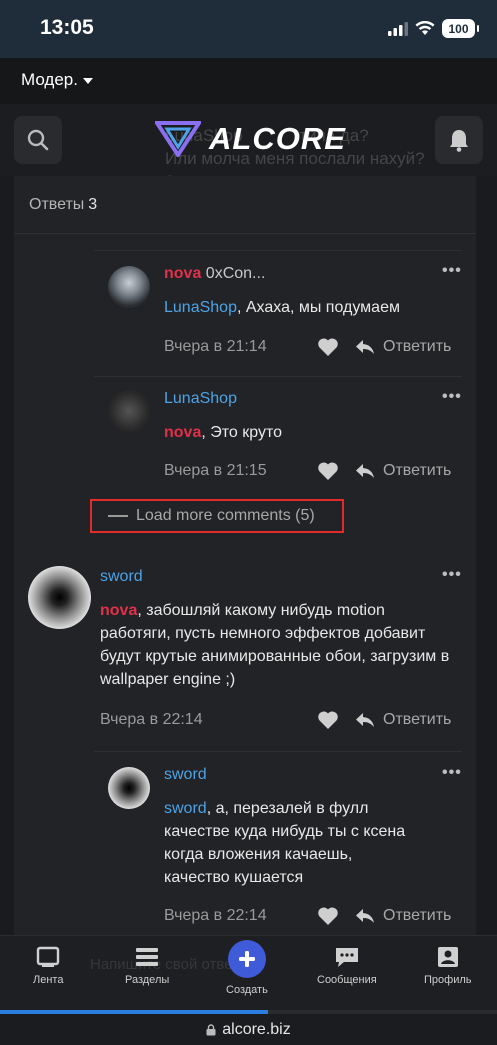 Image resolution: width=497 pixels, height=1045 pixels. I want to click on logo-text: ALCORE, so click(277, 138).